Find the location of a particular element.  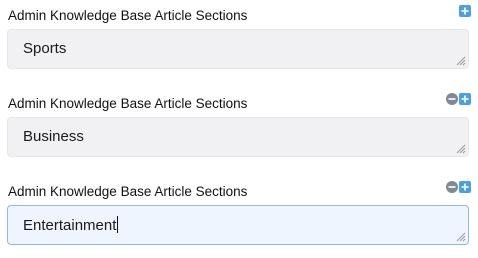

section-textarea-value: Sports is located at coordinates (45, 48).